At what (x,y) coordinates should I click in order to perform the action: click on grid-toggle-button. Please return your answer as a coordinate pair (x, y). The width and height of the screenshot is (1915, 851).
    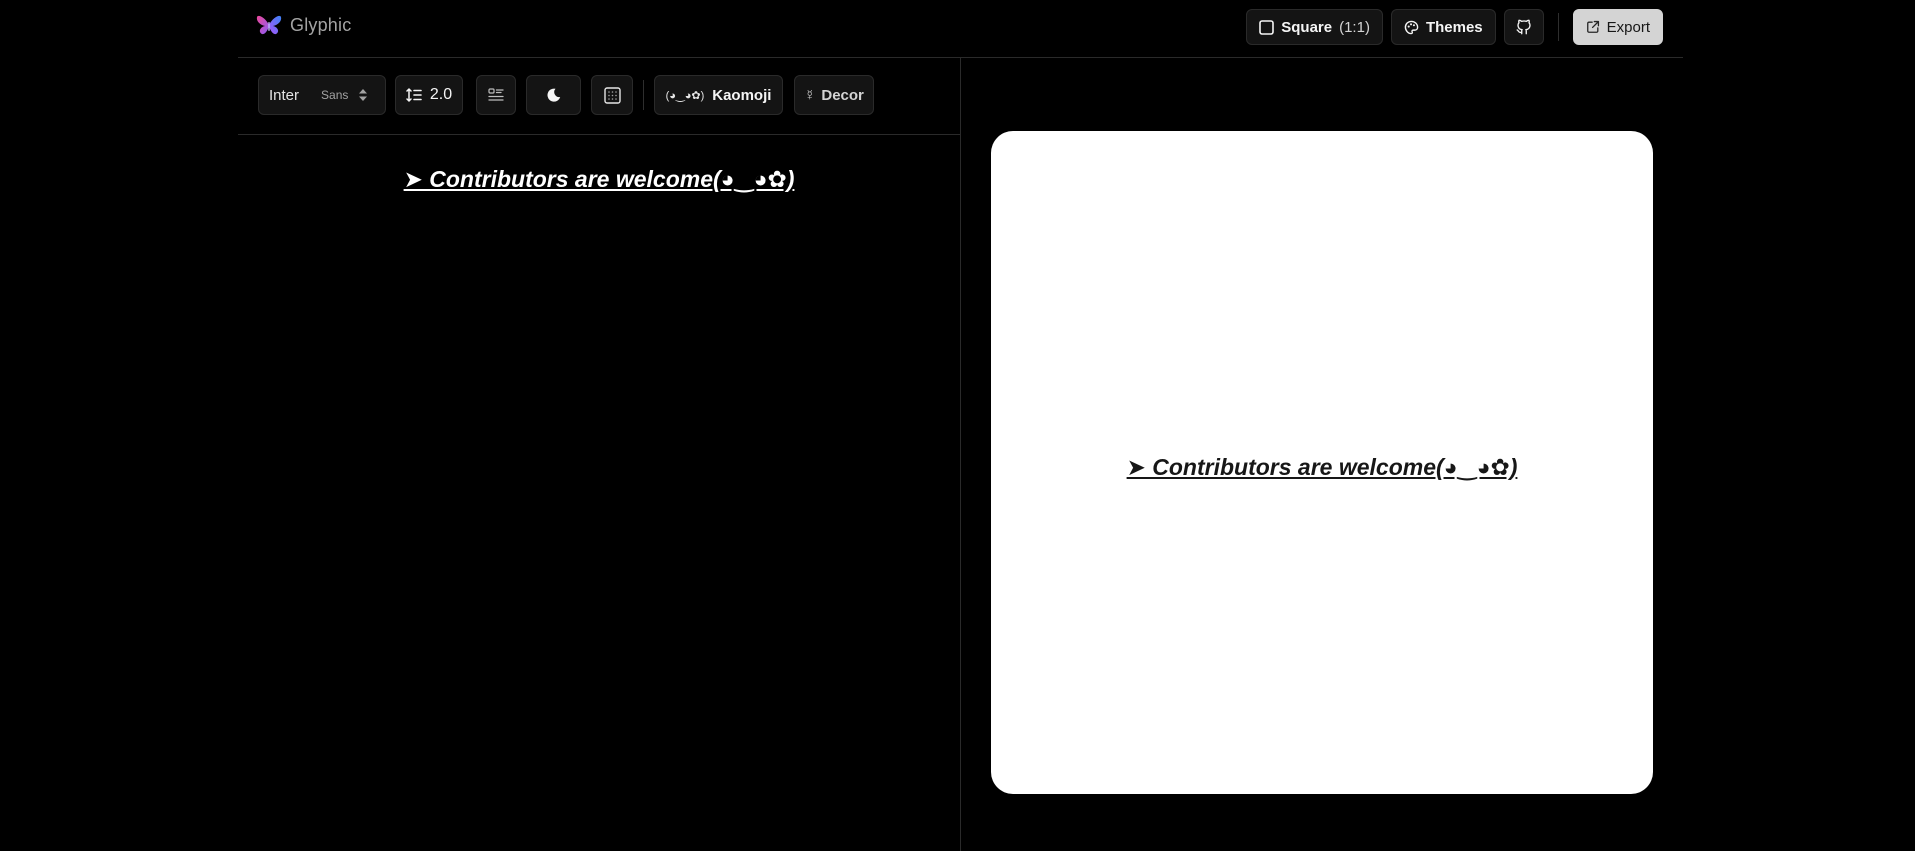
    Looking at the image, I should click on (612, 95).